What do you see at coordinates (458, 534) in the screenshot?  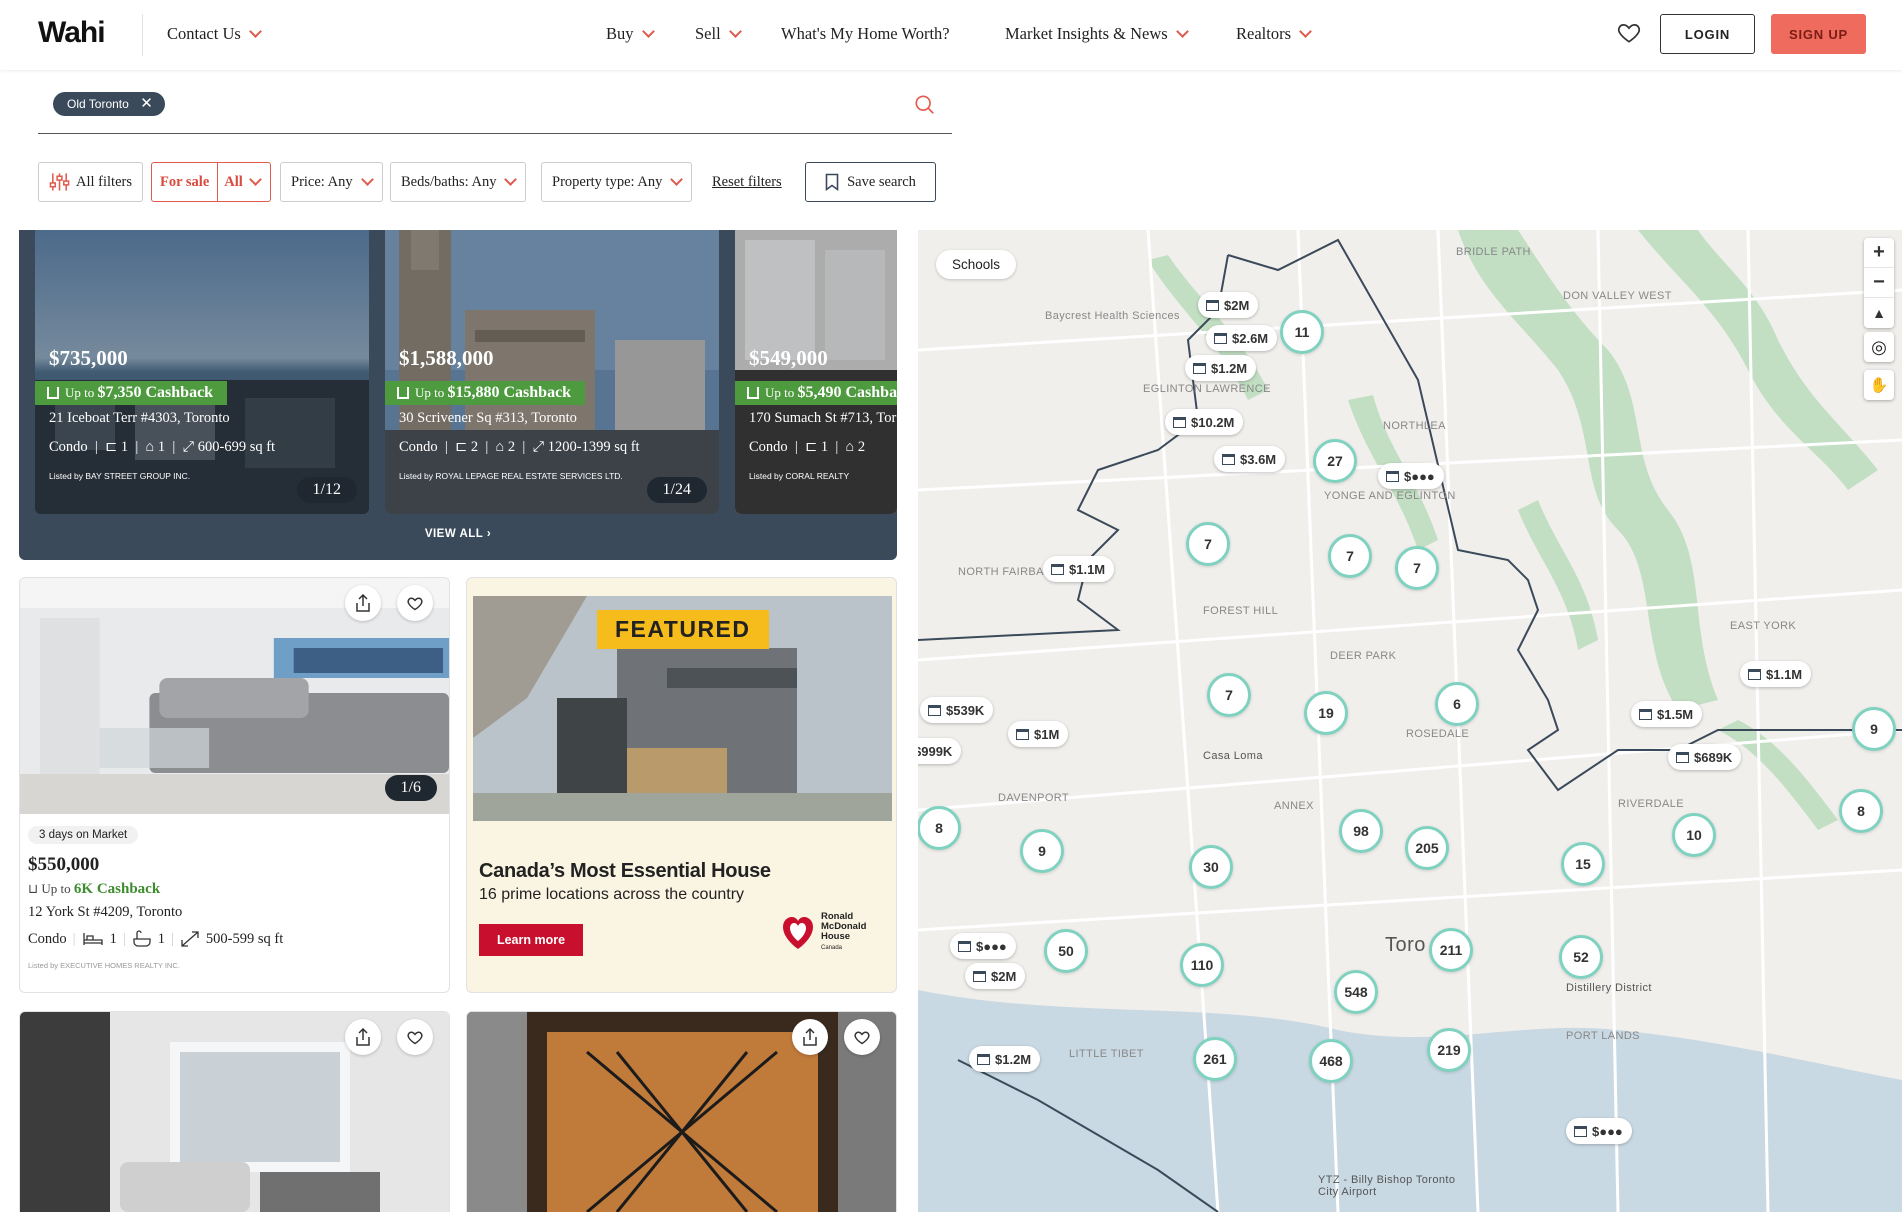 I see `view-all-link: VIEW ALL ›` at bounding box center [458, 534].